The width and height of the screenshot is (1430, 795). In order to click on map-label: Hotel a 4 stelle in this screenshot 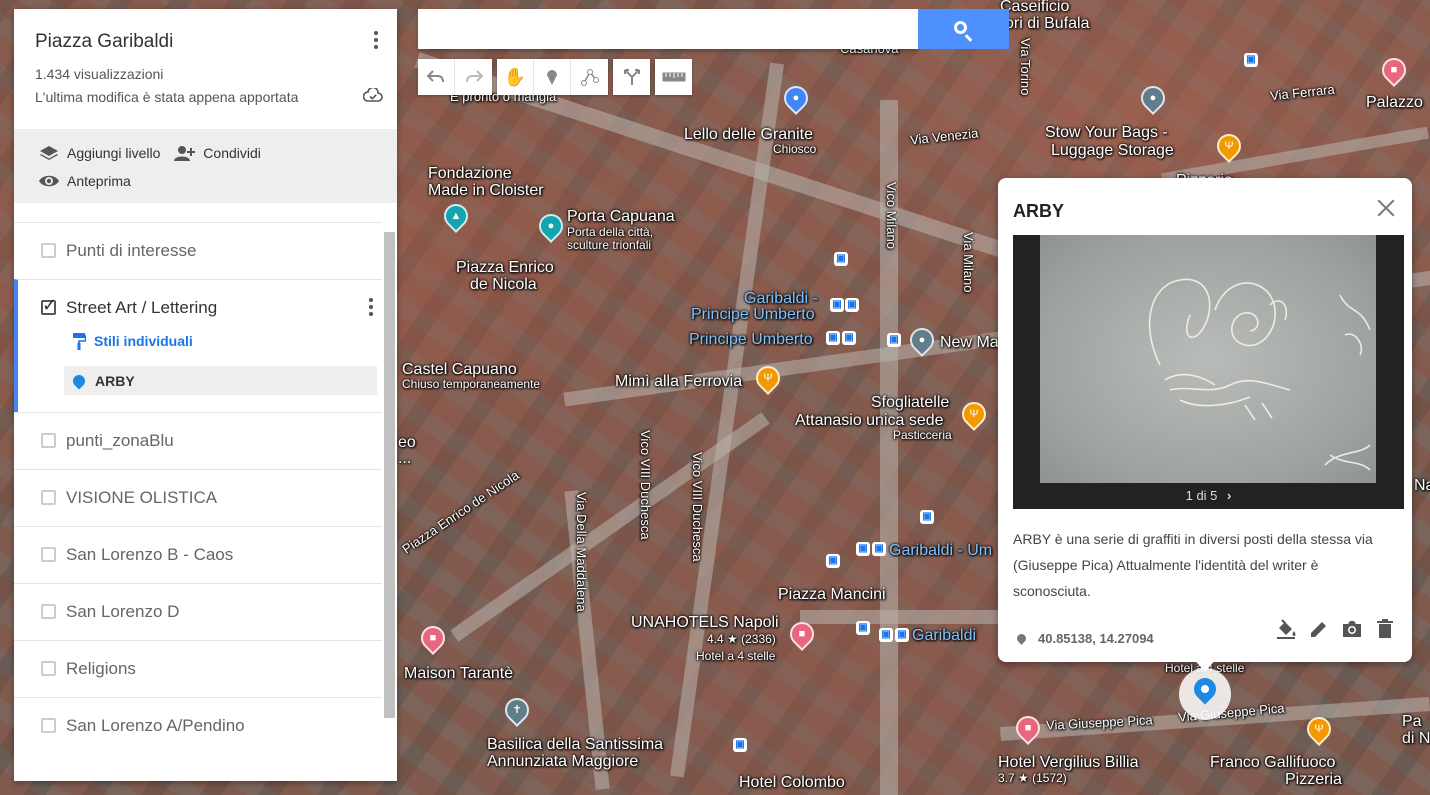, I will do `click(736, 656)`.